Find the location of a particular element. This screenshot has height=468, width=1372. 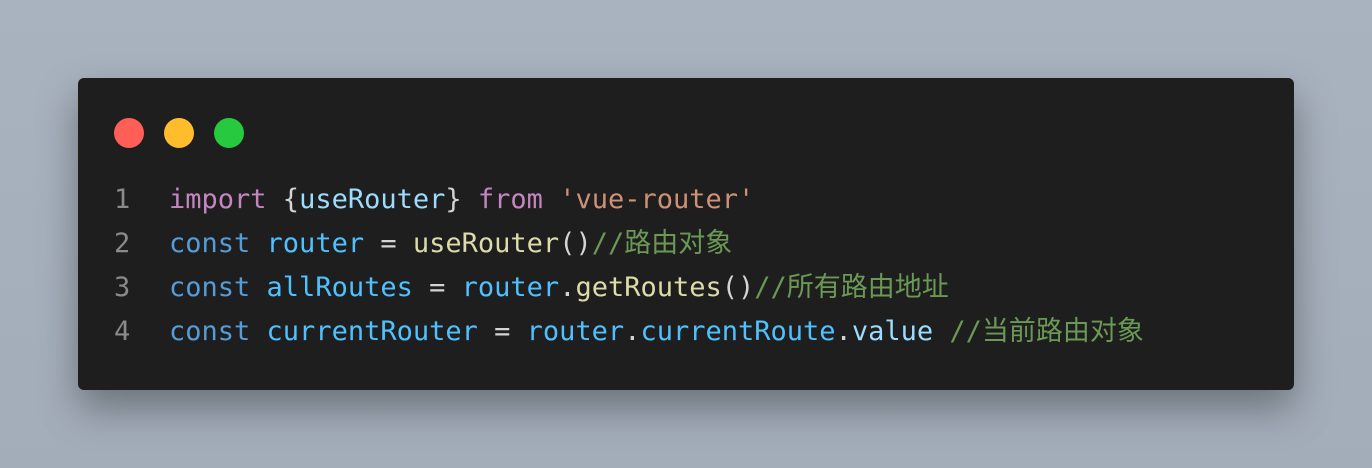

code-line: 2 const router = useRouter()//路由对象 is located at coordinates (686, 244).